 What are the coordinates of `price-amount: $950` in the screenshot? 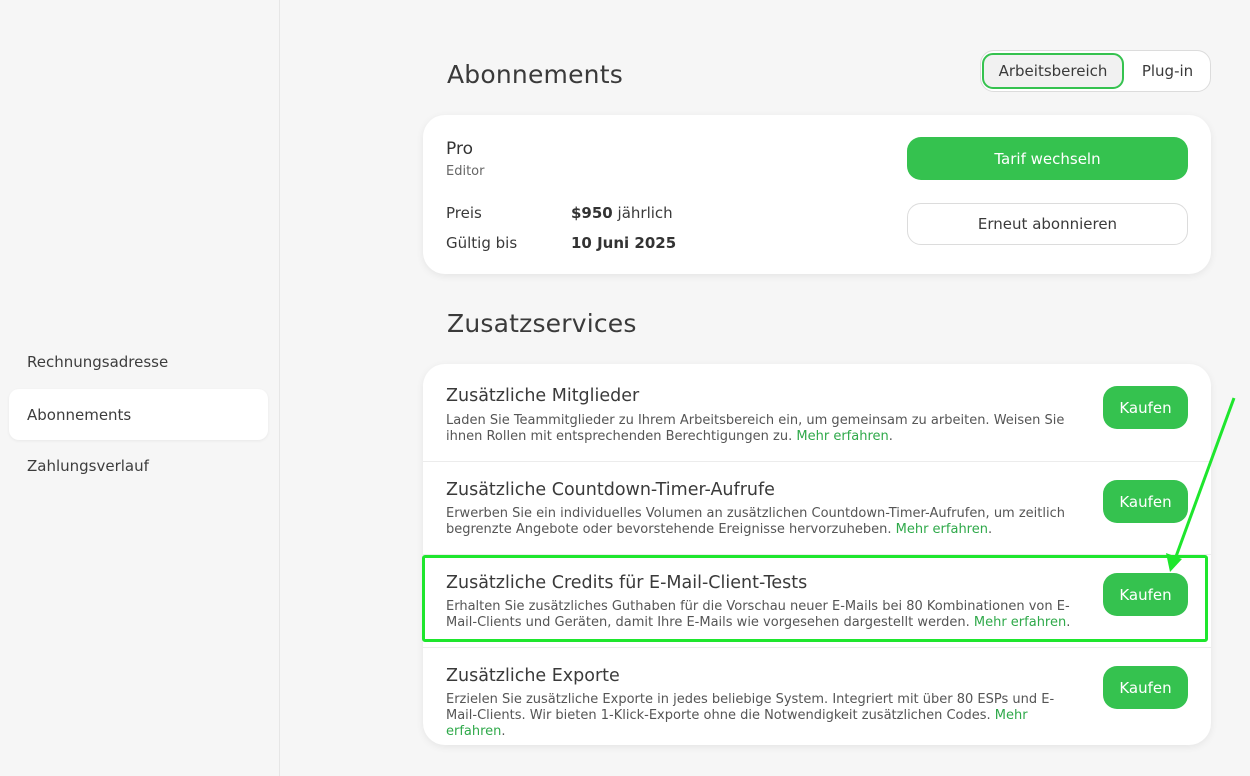 It's located at (592, 213).